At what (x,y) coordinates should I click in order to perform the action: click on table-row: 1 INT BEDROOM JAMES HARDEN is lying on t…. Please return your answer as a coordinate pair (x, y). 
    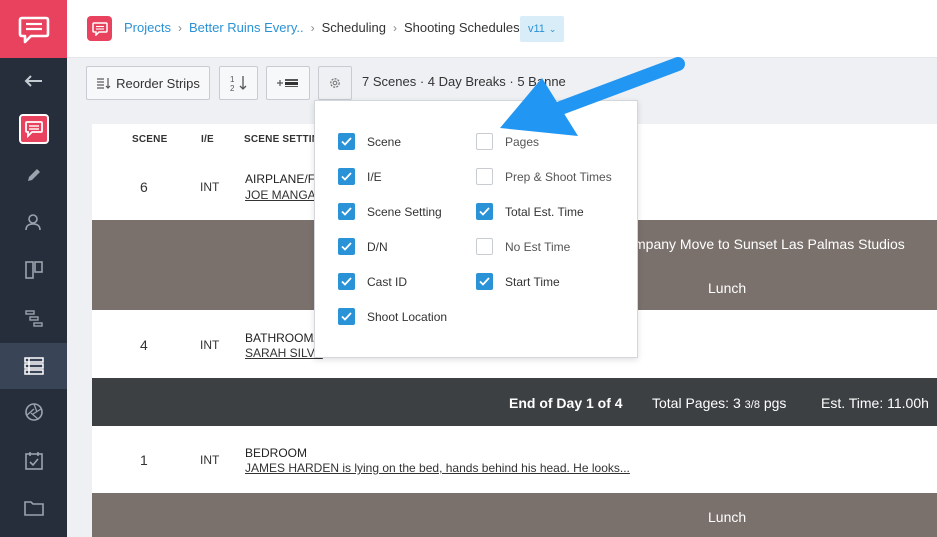
    Looking at the image, I should click on (514, 459).